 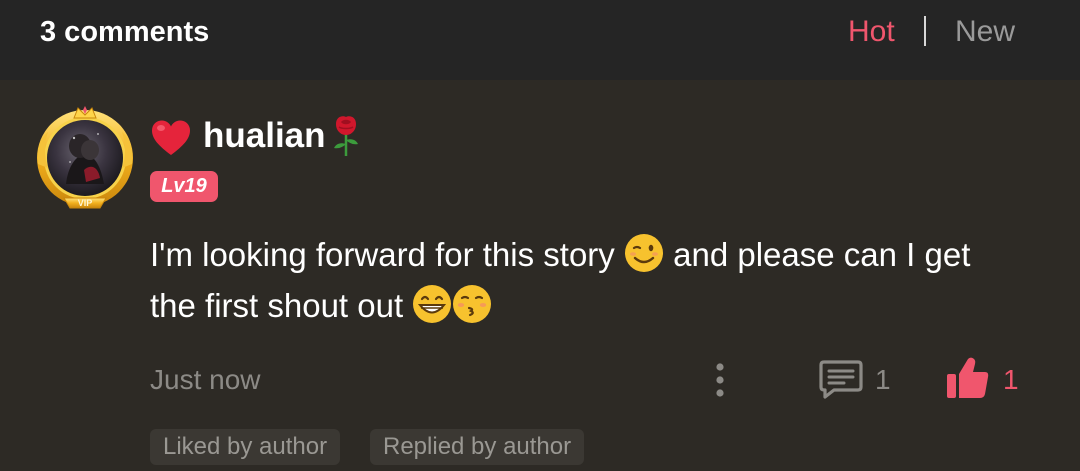 I want to click on kissing-face-icon, so click(x=472, y=304).